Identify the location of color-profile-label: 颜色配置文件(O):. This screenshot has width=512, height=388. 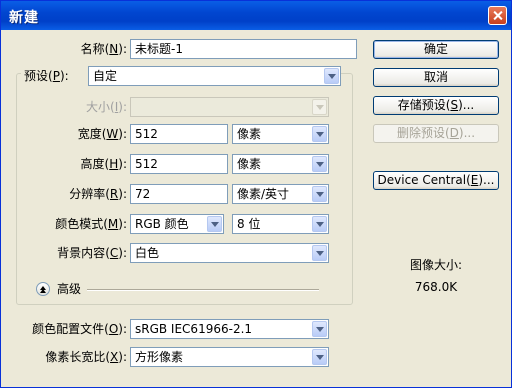
(79, 329).